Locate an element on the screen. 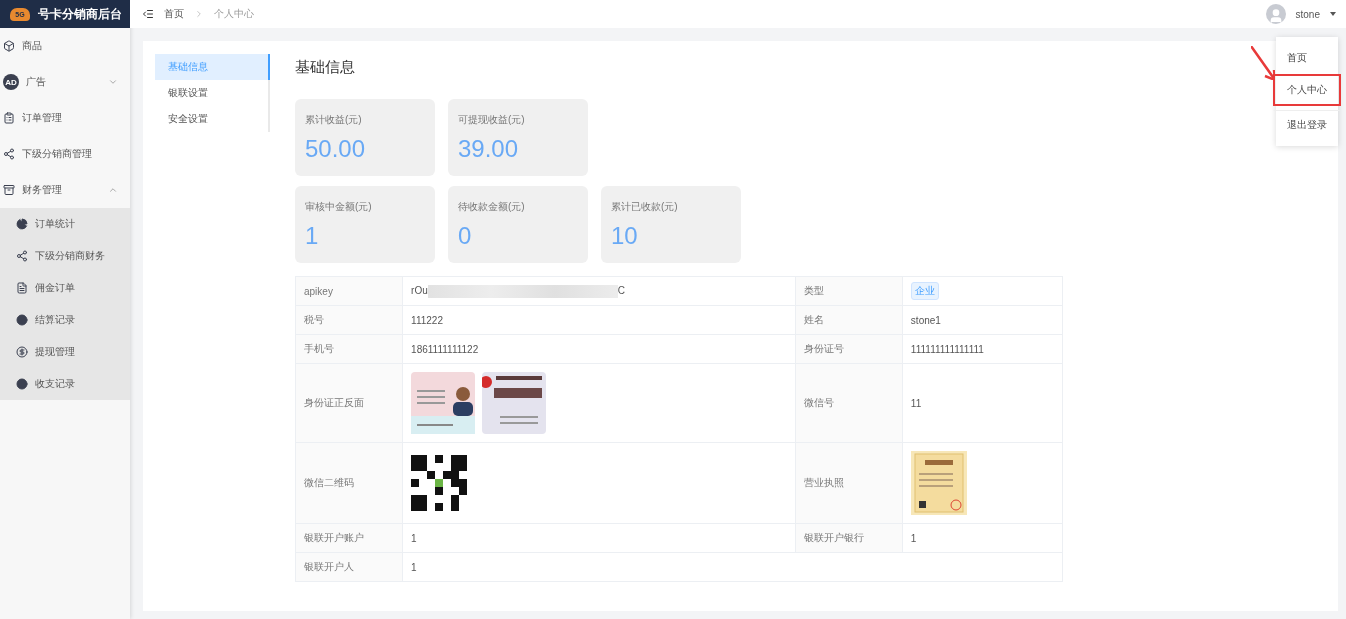  field-value: 111222 is located at coordinates (427, 320).